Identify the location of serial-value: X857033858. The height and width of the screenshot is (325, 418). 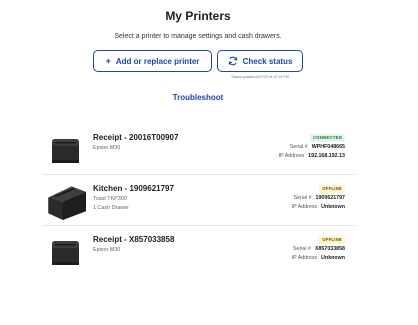
(329, 249).